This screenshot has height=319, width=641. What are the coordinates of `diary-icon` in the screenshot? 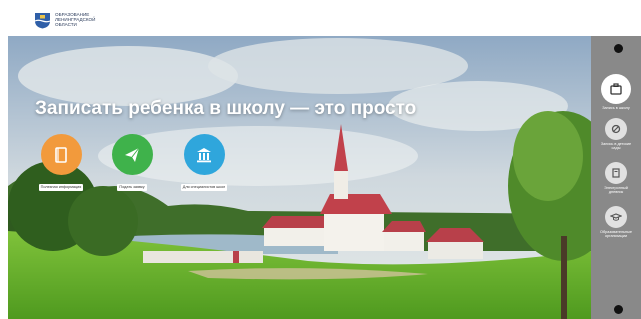 It's located at (616, 173).